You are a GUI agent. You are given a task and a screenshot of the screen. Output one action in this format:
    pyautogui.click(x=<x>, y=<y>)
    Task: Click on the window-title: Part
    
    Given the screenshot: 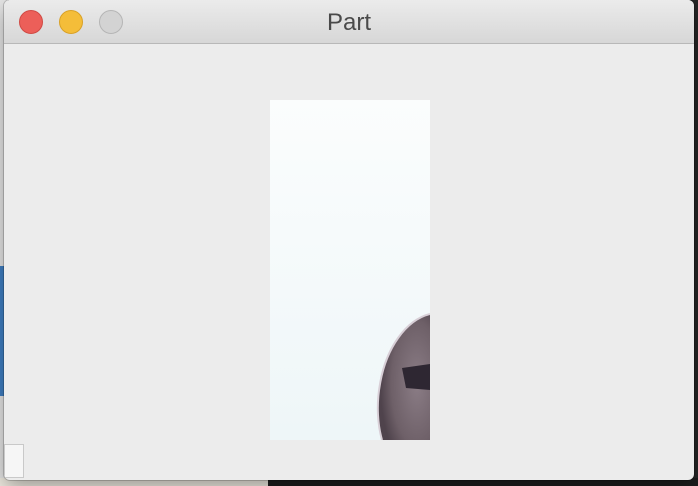 What is the action you would take?
    pyautogui.click(x=348, y=22)
    